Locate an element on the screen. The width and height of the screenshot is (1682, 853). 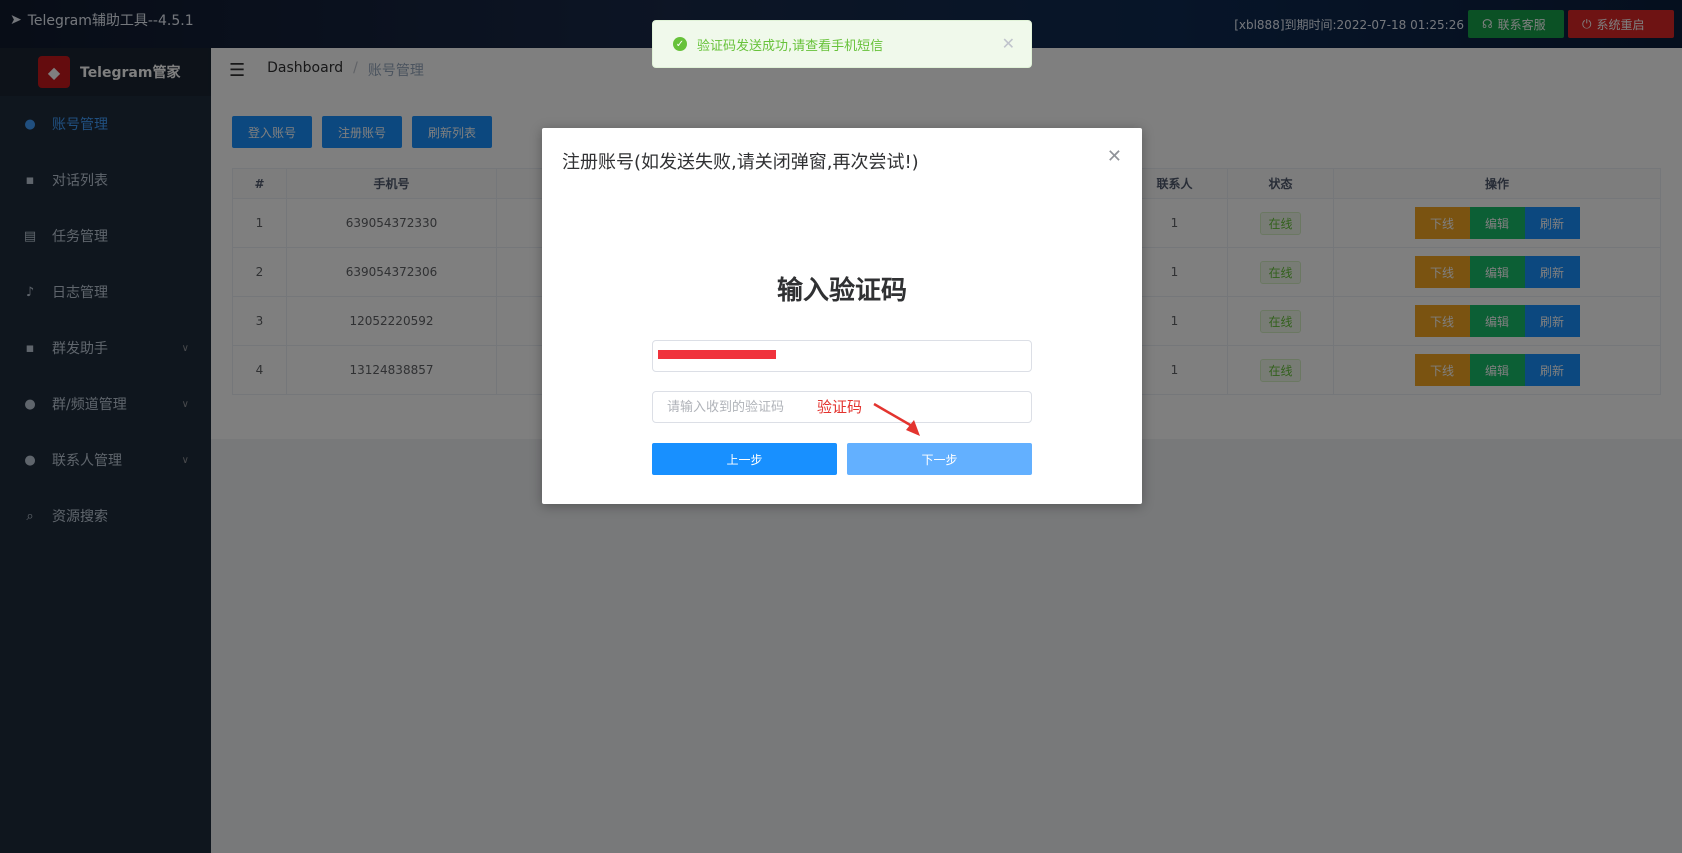
dialog-heading: 输入验证码 is located at coordinates (841, 291).